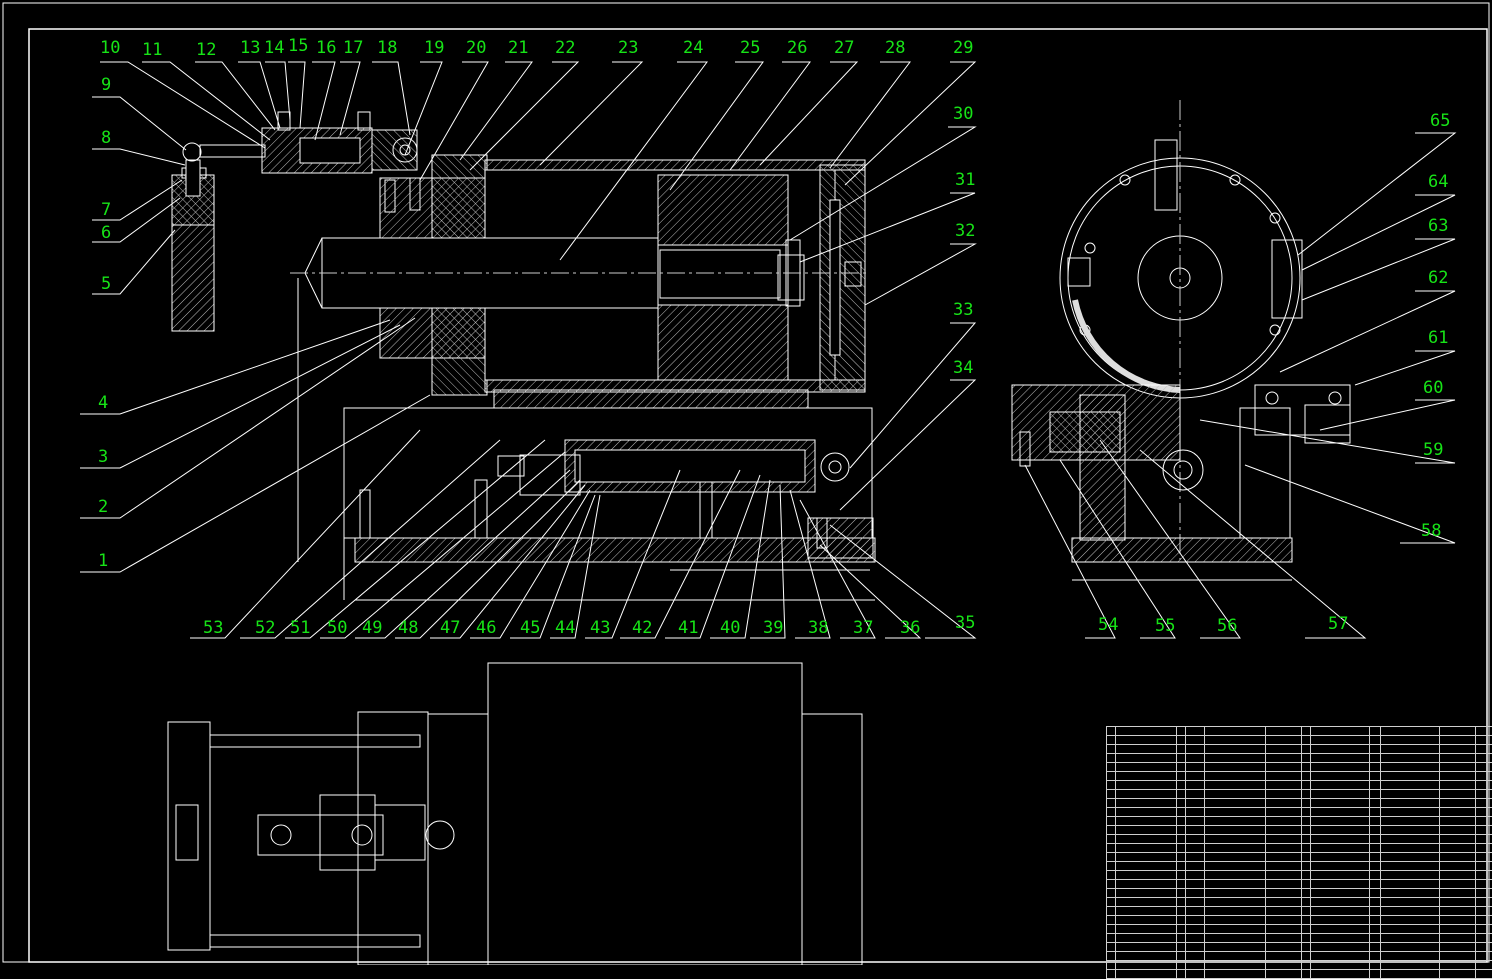  Describe the element at coordinates (326, 48) in the screenshot. I see `part-label-16: 16` at that location.